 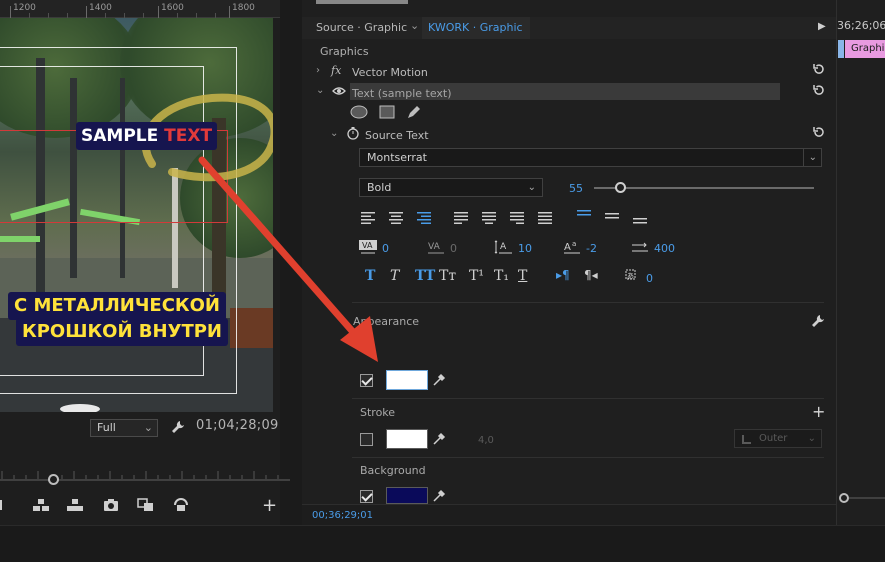 What do you see at coordinates (704, 188) in the screenshot?
I see `font-size-slider` at bounding box center [704, 188].